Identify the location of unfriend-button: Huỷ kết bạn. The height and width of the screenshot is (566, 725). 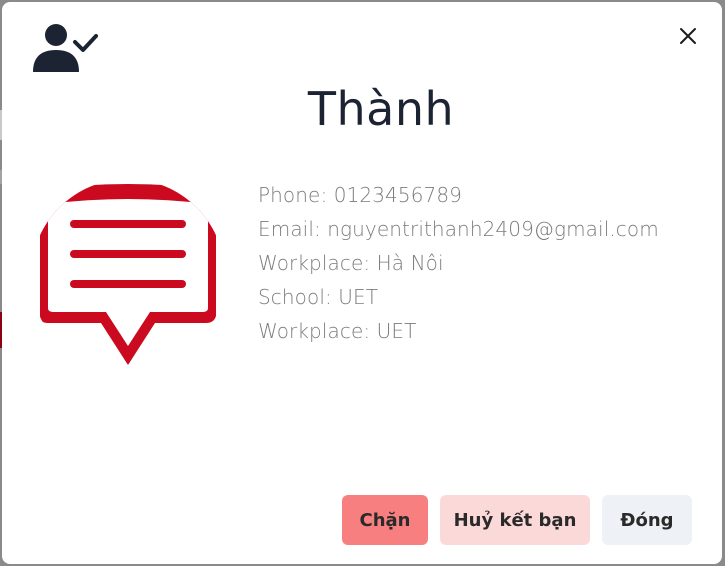
(515, 520).